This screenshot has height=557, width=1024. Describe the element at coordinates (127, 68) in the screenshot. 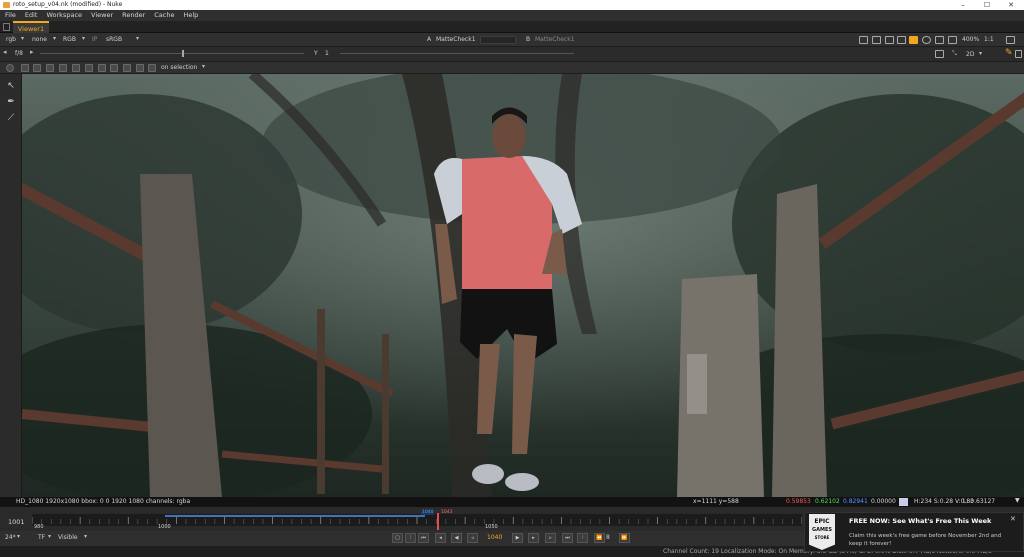

I see `labels-icon` at that location.